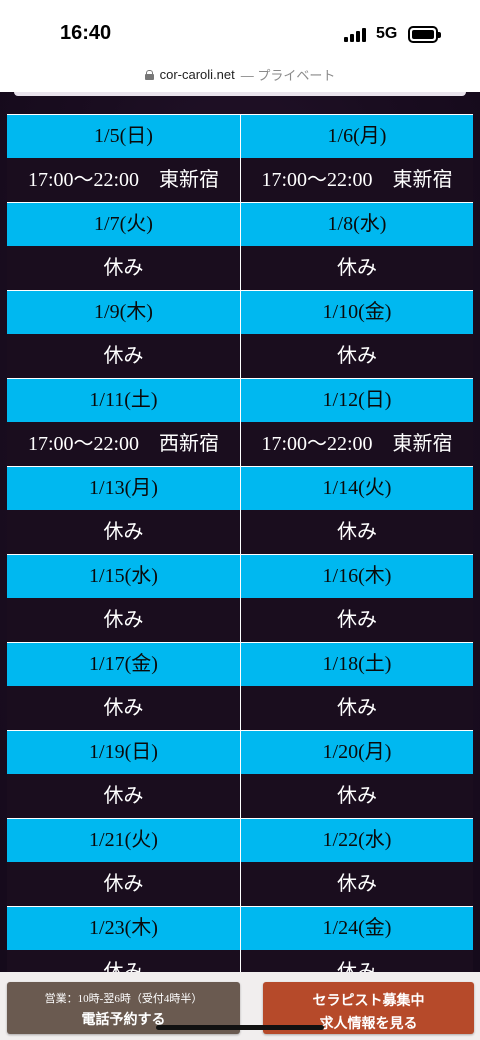  I want to click on url-private-label: — プライベート, so click(288, 75).